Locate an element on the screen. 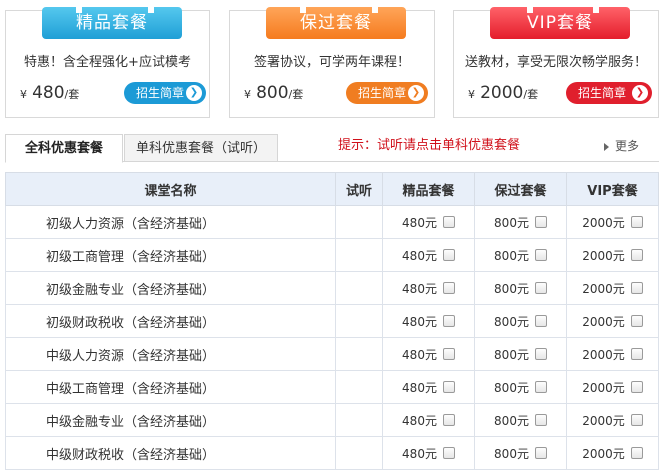 This screenshot has height=476, width=664. brochure-button-vip: 招生简章 ❯ is located at coordinates (609, 93).